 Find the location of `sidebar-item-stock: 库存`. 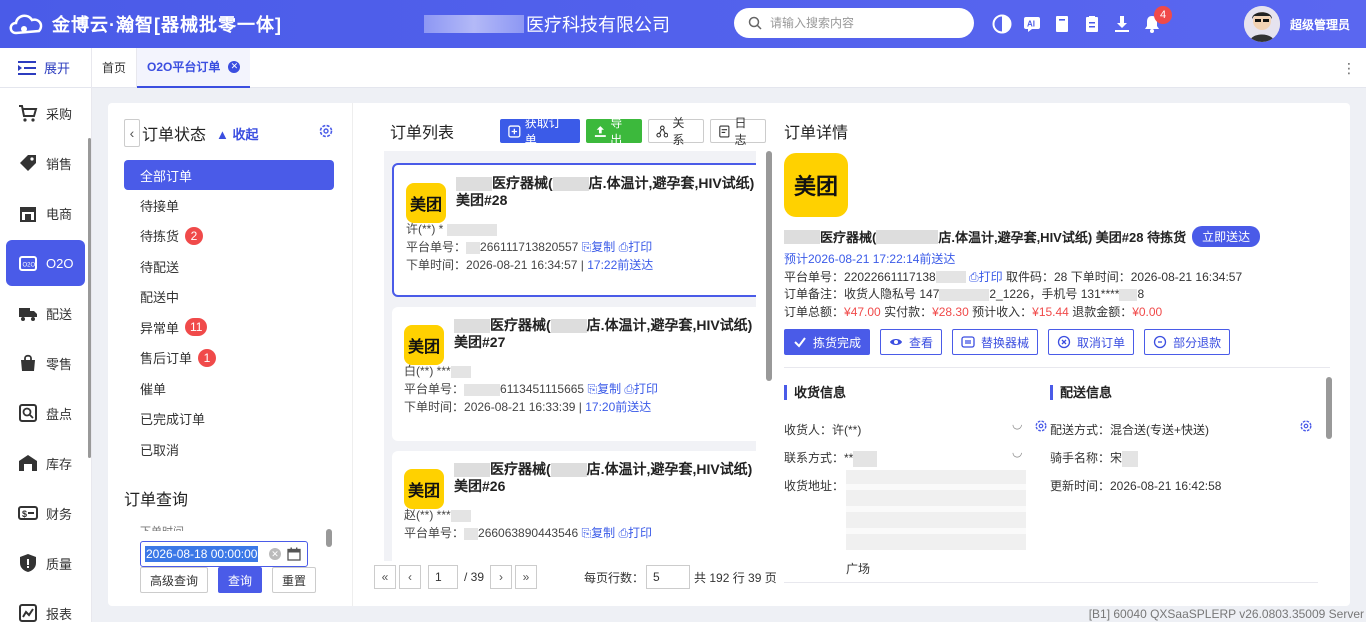

sidebar-item-stock: 库存 is located at coordinates (45, 463).